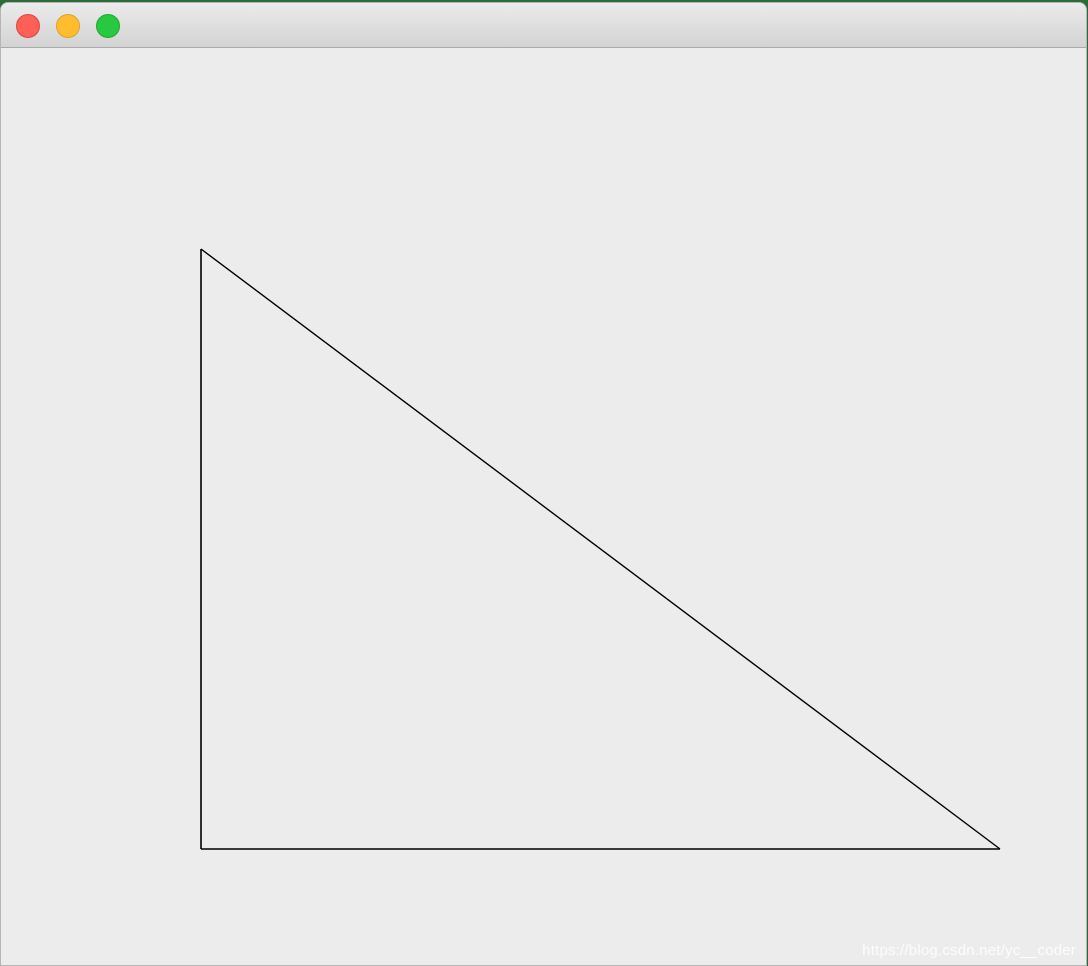 The image size is (1088, 966). Describe the element at coordinates (543, 25) in the screenshot. I see `title-bar` at that location.